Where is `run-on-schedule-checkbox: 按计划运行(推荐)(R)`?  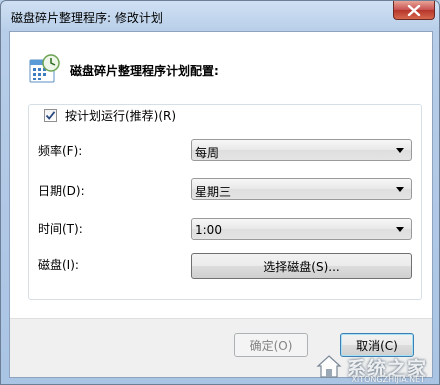 run-on-schedule-checkbox: 按计划运行(推荐)(R) is located at coordinates (110, 115).